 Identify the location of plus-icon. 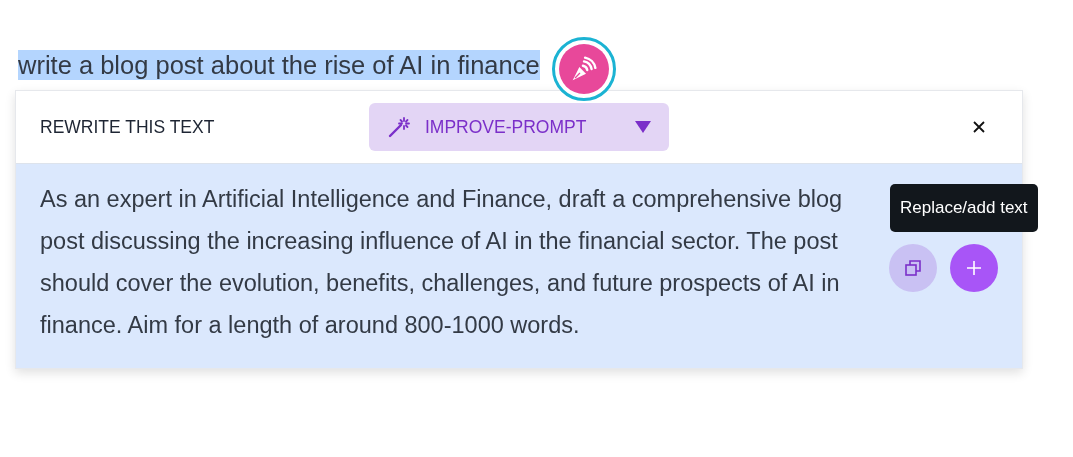
(974, 268).